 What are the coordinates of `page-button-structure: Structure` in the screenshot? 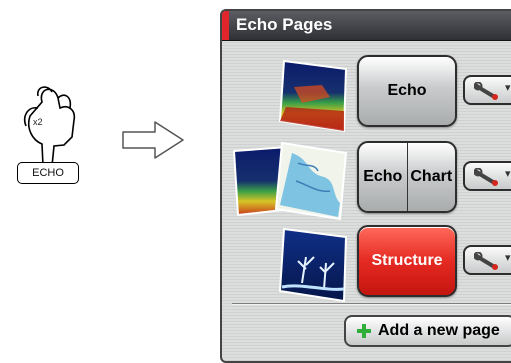 It's located at (407, 261).